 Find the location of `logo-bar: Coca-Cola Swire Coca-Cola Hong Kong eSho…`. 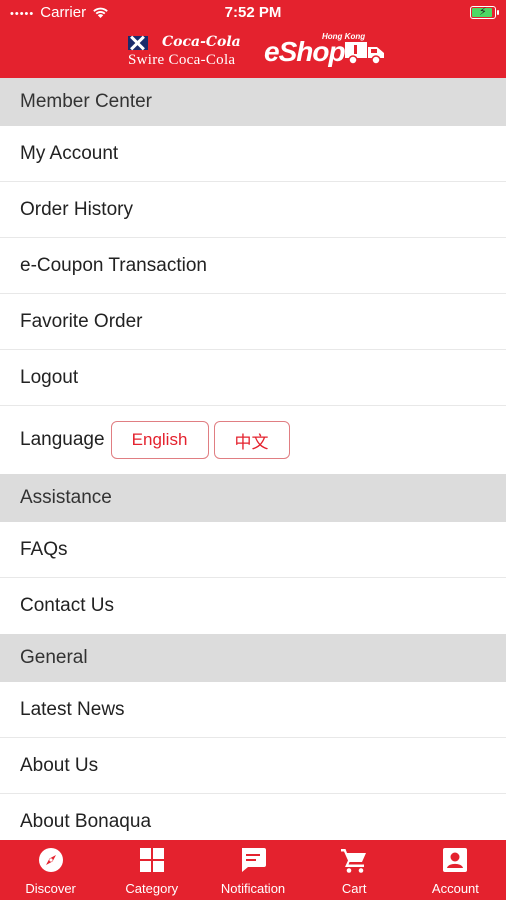

logo-bar: Coca-Cola Swire Coca-Cola Hong Kong eSho… is located at coordinates (253, 51).